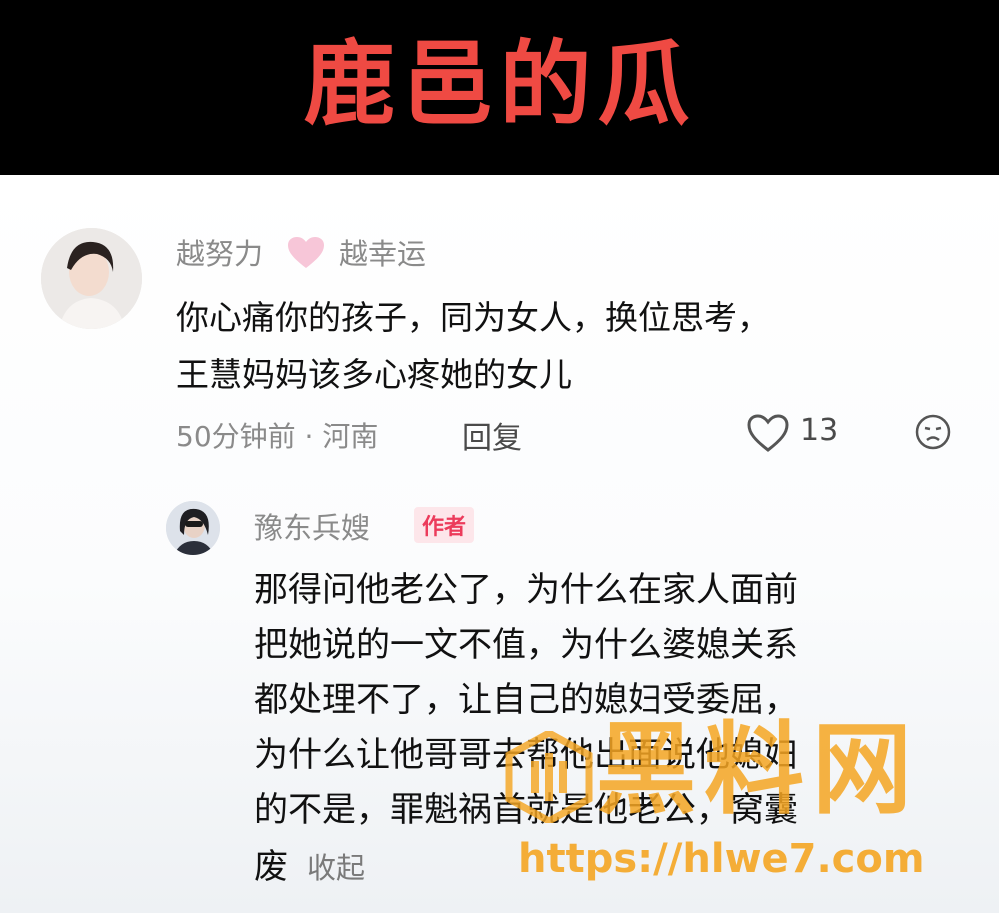 This screenshot has height=913, width=999. Describe the element at coordinates (492, 435) in the screenshot. I see `reply-button: 回复` at that location.